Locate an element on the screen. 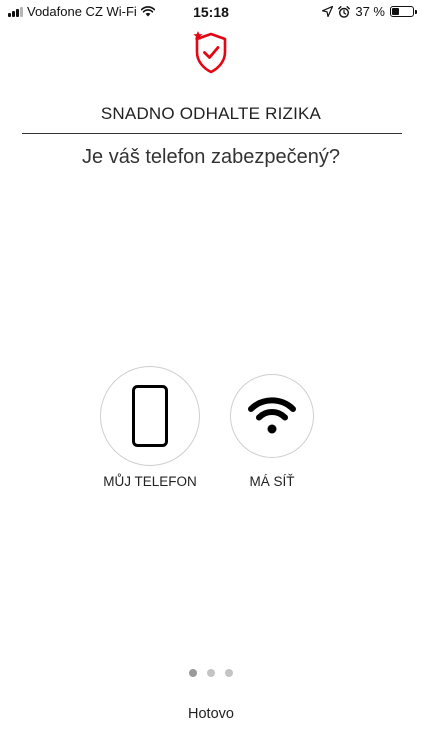 Image resolution: width=422 pixels, height=750 pixels. wifi-icon is located at coordinates (272, 415).